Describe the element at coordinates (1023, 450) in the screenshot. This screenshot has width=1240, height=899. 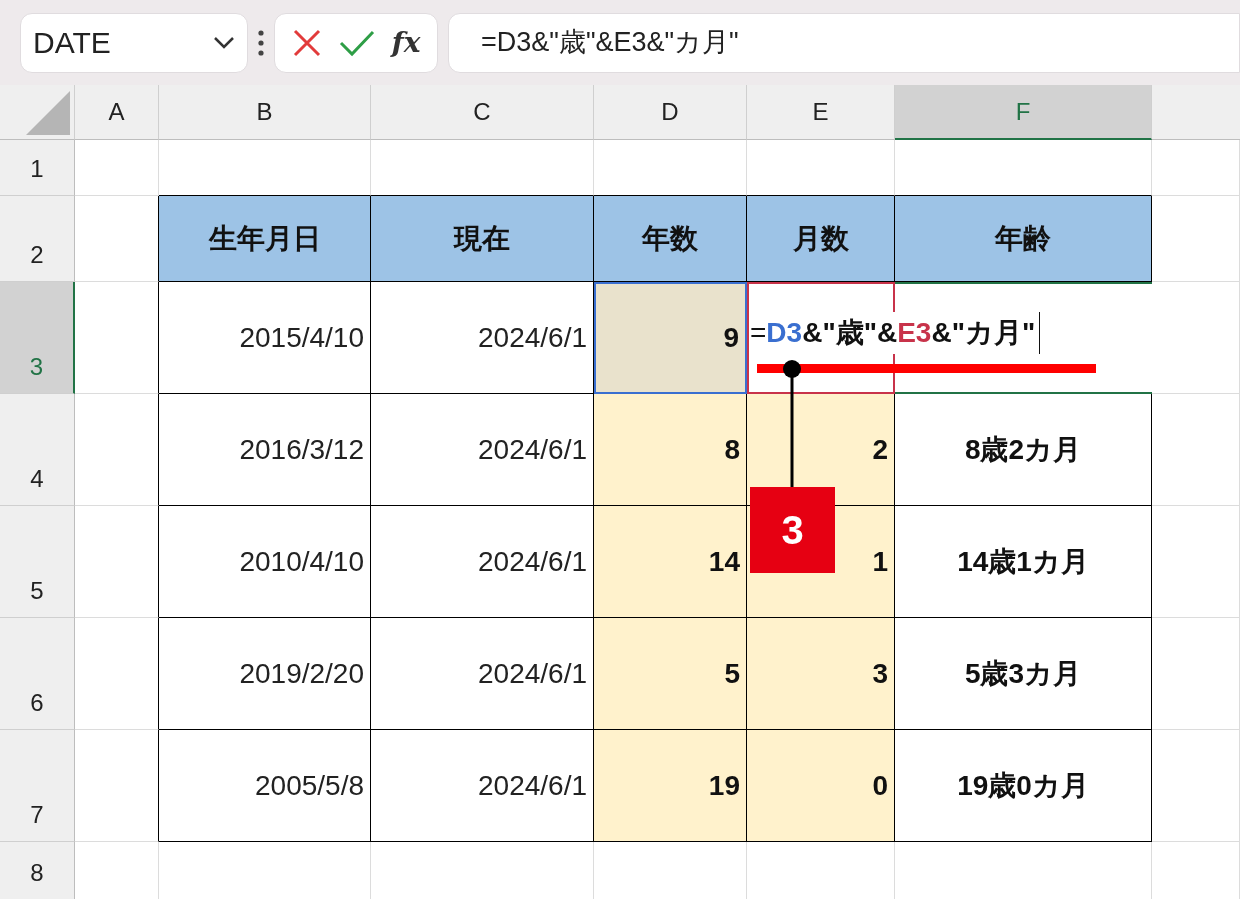
I see `table-cell: 8歳2カ月` at that location.